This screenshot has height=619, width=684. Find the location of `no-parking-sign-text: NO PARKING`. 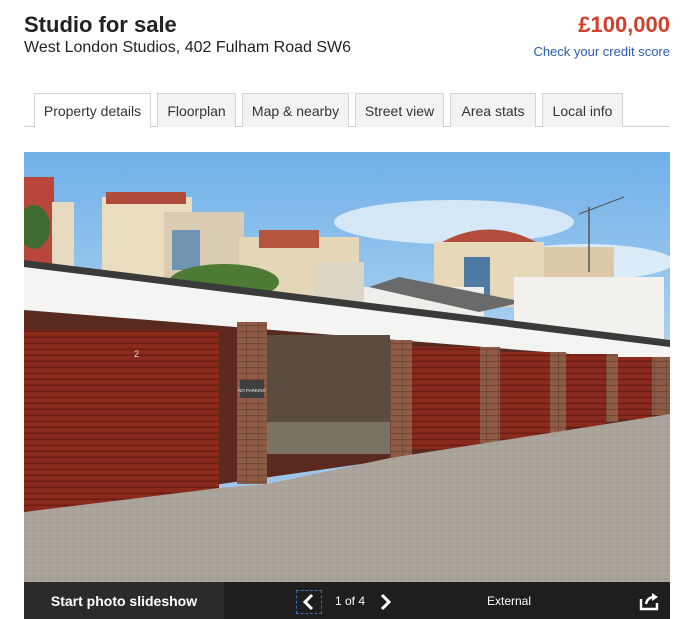

no-parking-sign-text: NO PARKING is located at coordinates (252, 390).